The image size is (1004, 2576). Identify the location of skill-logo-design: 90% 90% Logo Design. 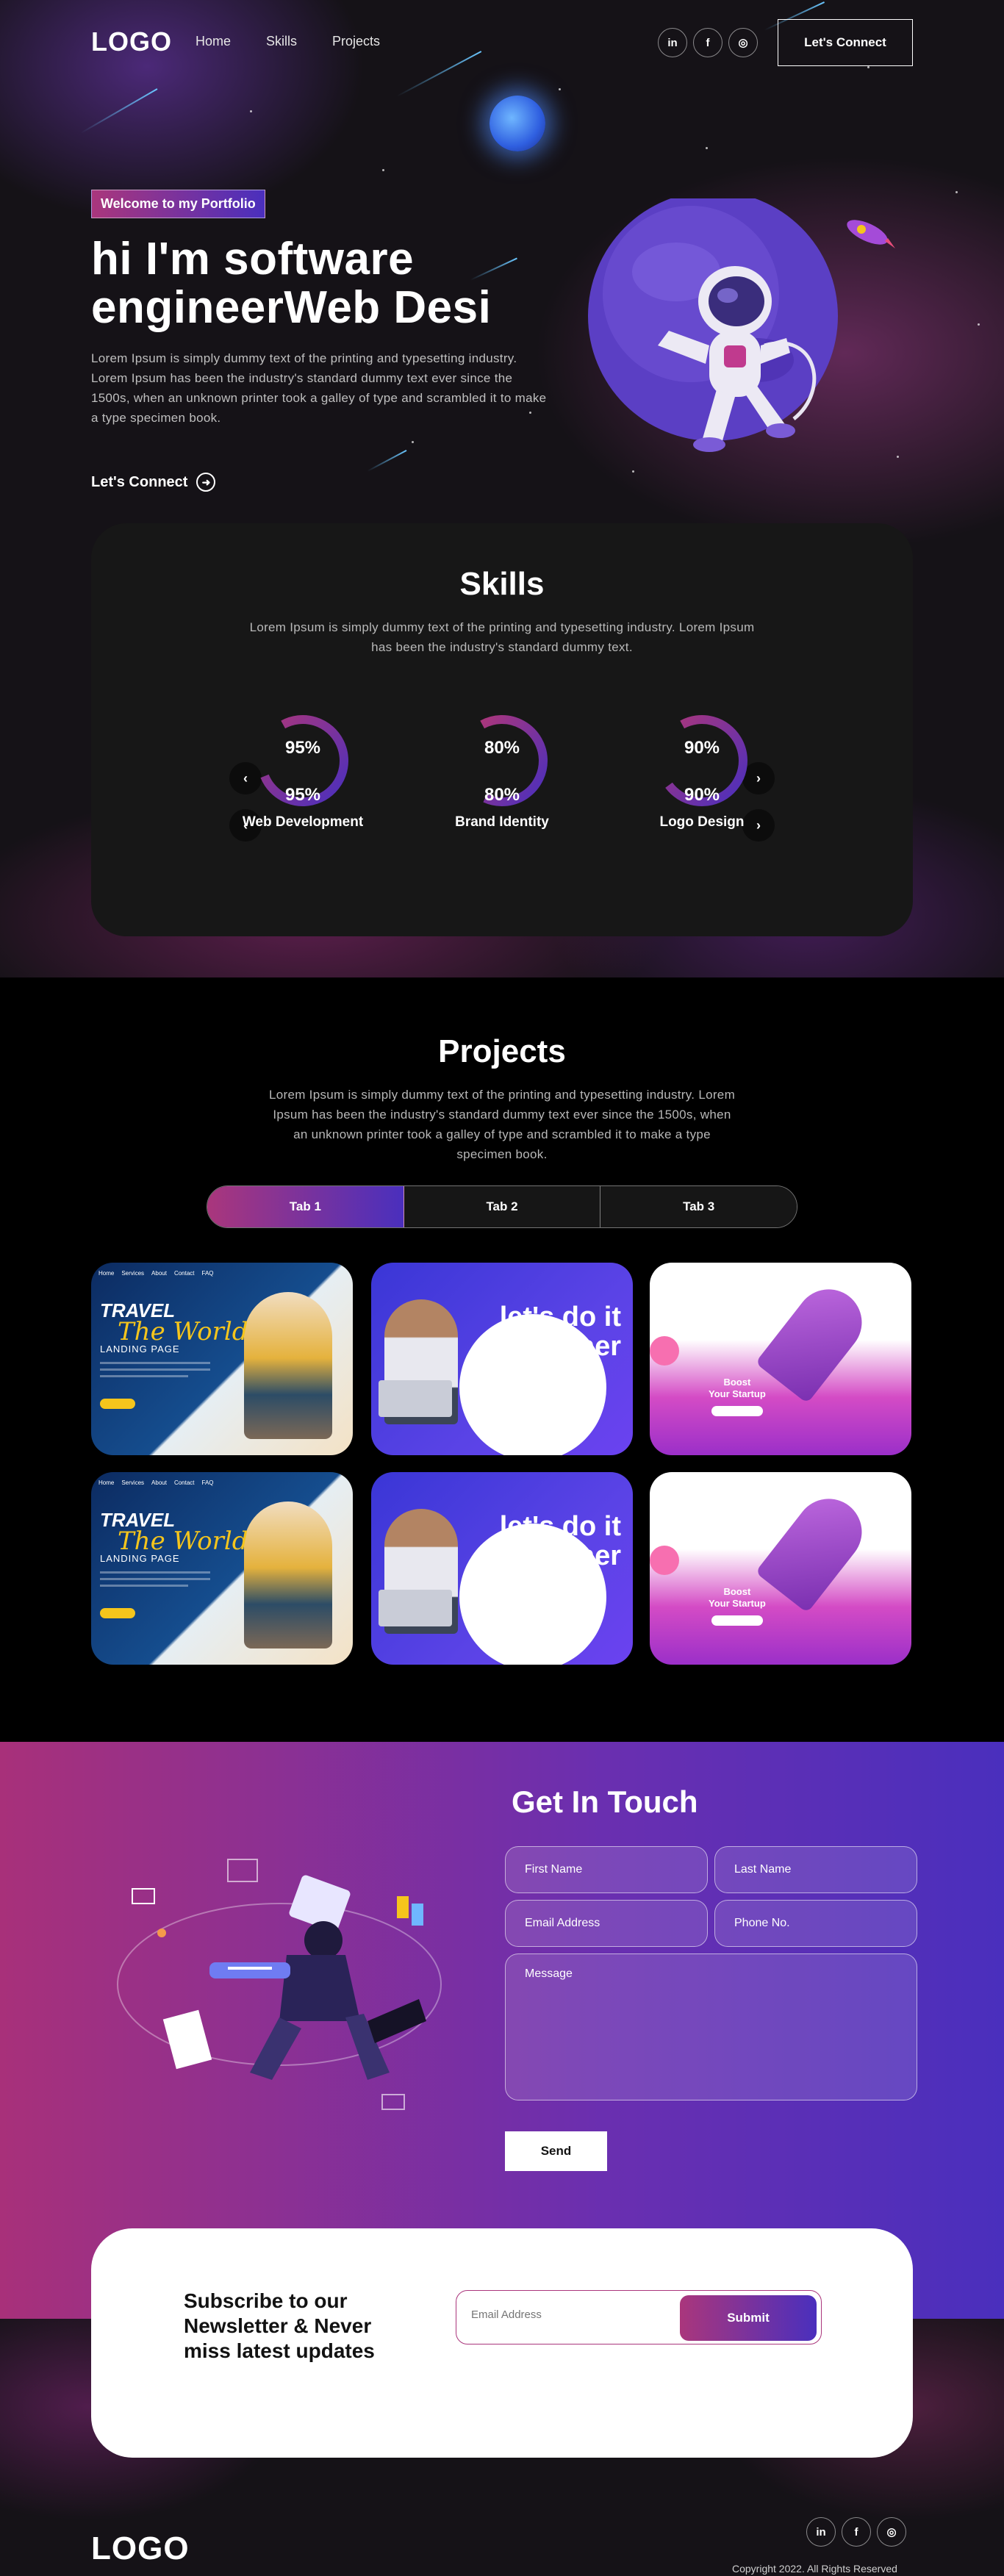
(701, 771).